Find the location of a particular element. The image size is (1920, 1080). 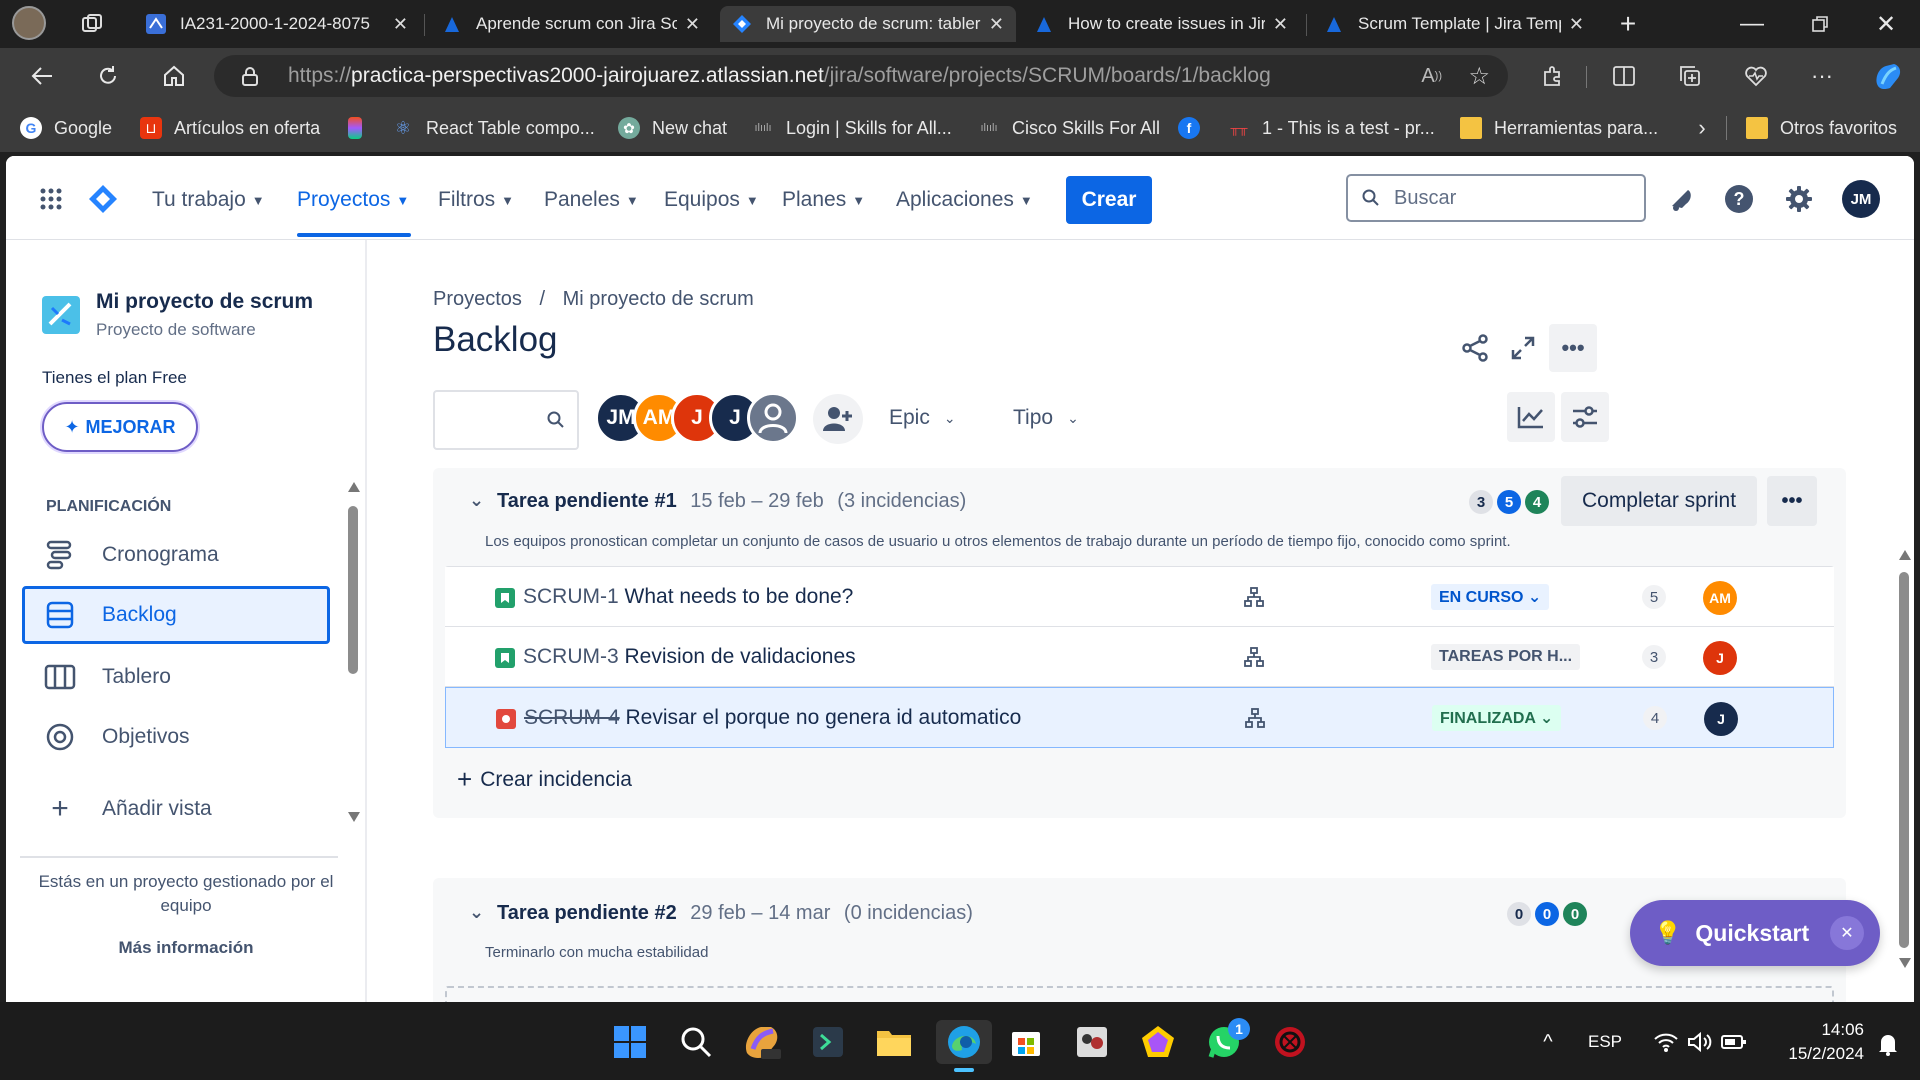

view-settings-button is located at coordinates (1585, 417).